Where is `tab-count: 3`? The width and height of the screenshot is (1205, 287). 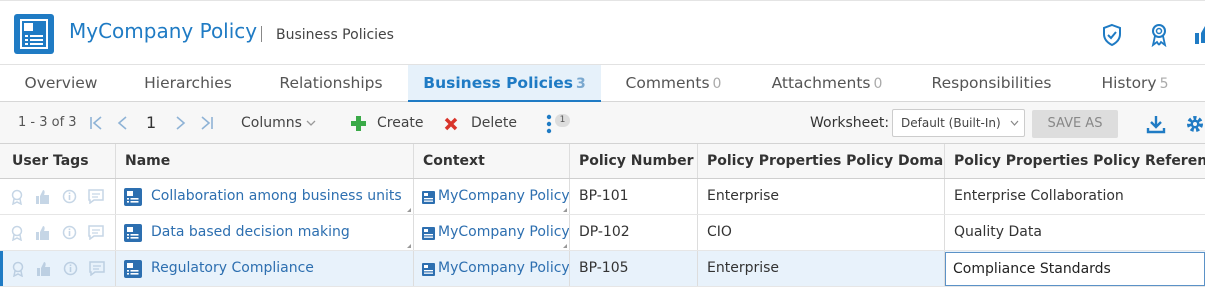 tab-count: 3 is located at coordinates (580, 84).